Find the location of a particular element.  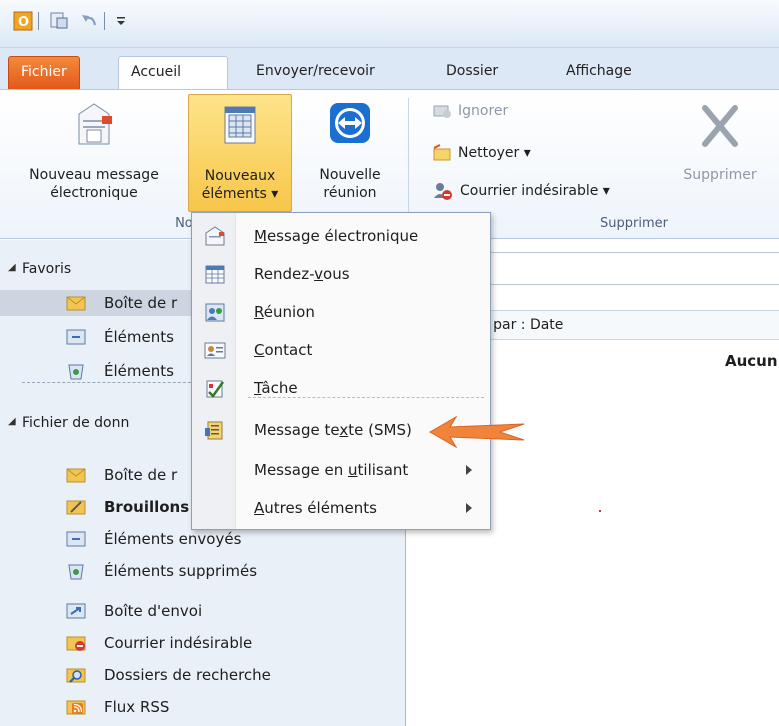

tab-file: Fichier is located at coordinates (44, 73).